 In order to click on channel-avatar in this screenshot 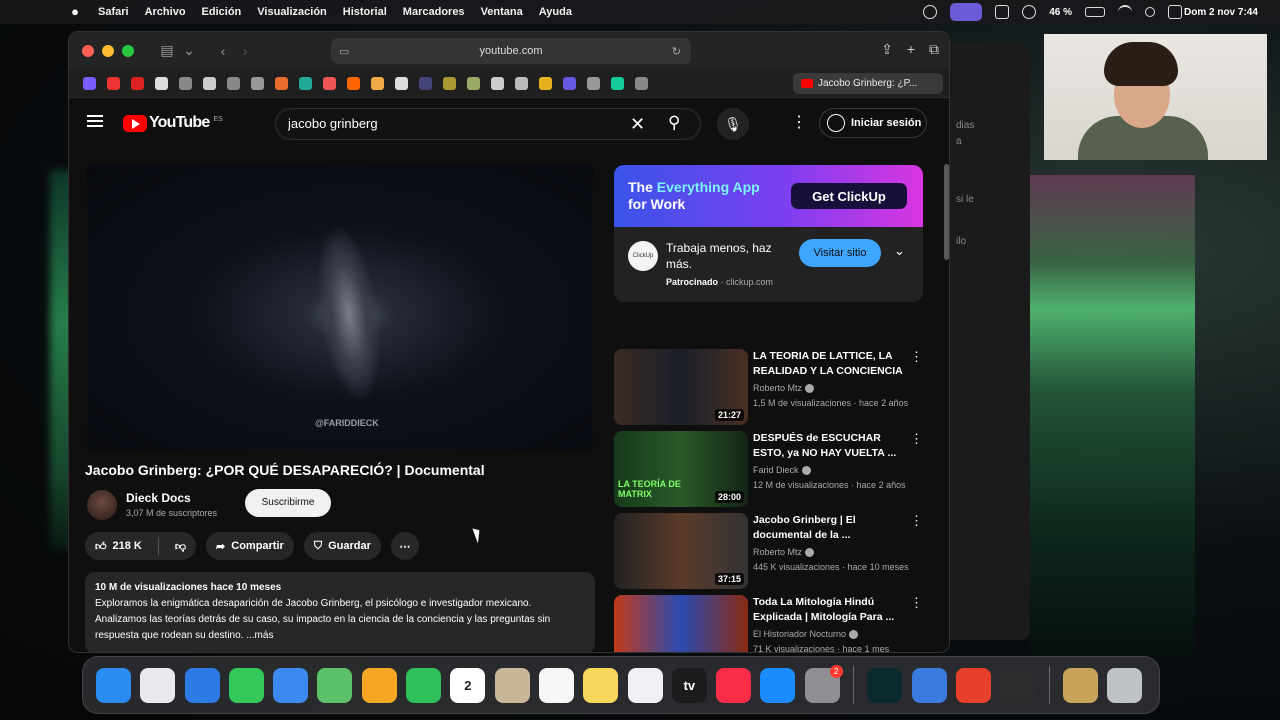, I will do `click(102, 505)`.